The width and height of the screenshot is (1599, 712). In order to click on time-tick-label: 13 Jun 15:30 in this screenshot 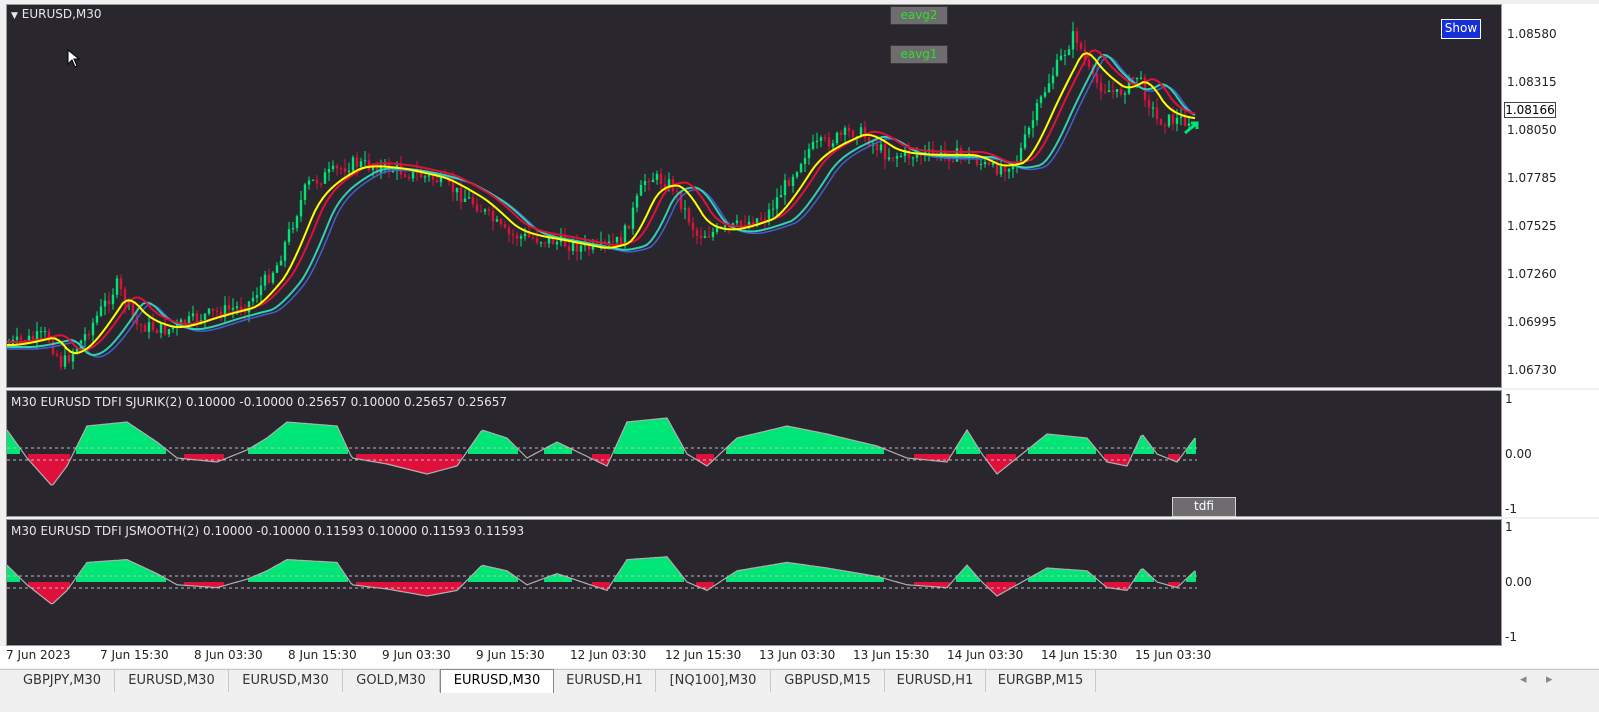, I will do `click(891, 655)`.